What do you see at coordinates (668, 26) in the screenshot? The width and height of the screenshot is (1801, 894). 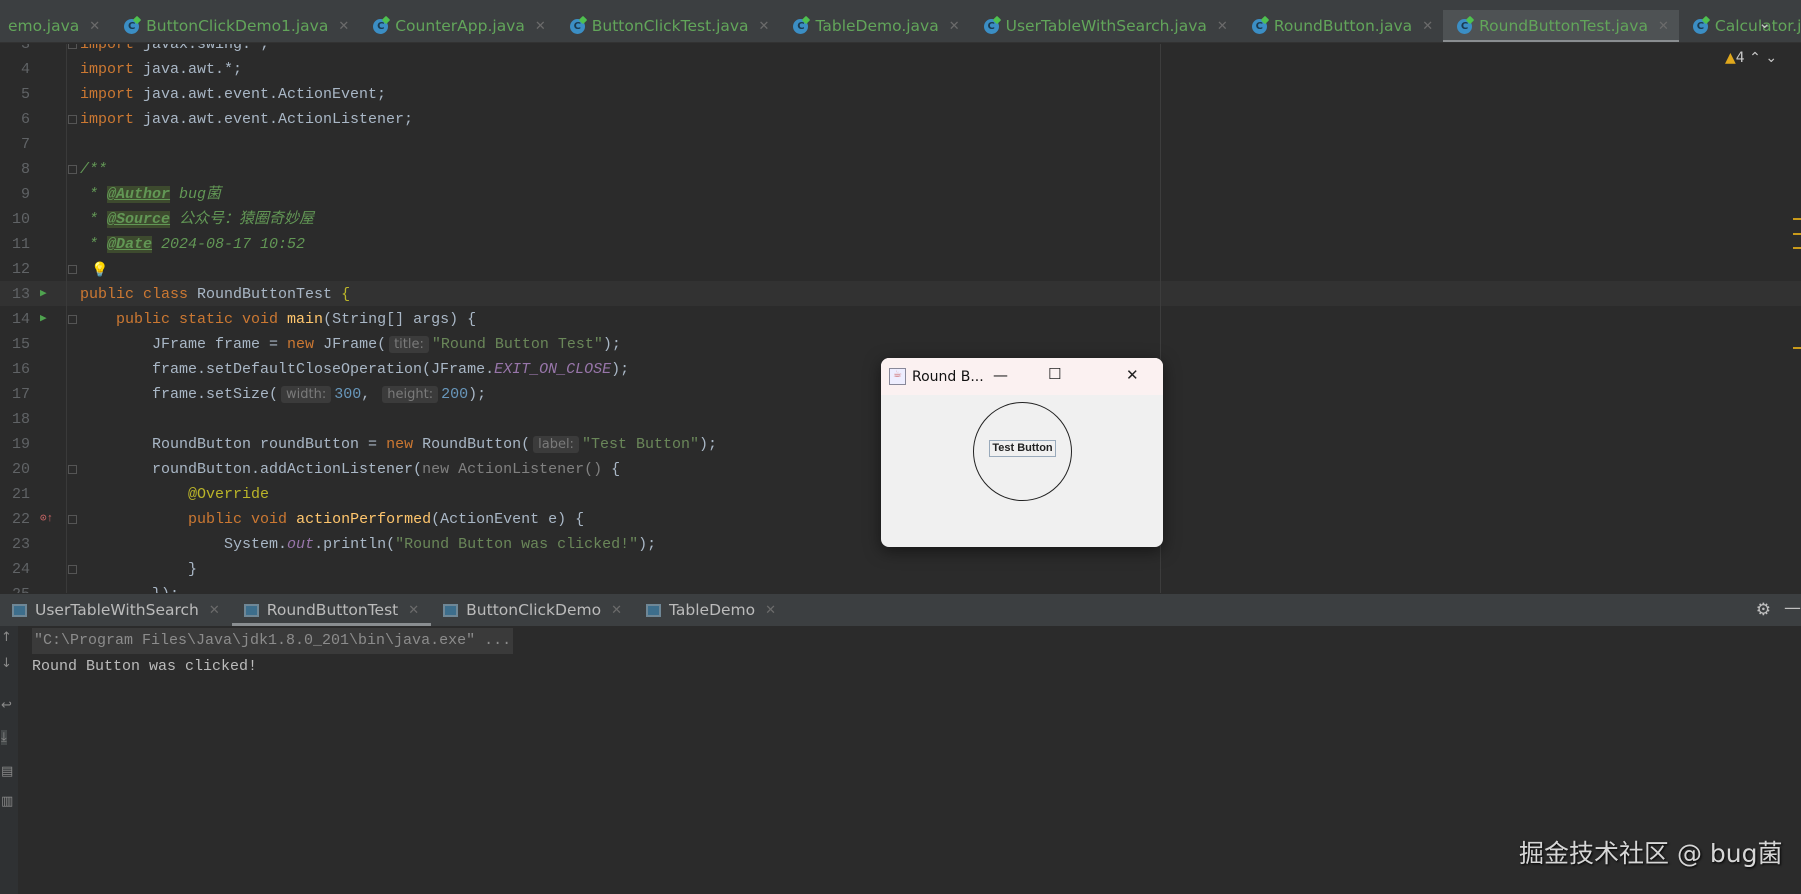 I see `file-tab: C ButtonClickTest.java ✕` at bounding box center [668, 26].